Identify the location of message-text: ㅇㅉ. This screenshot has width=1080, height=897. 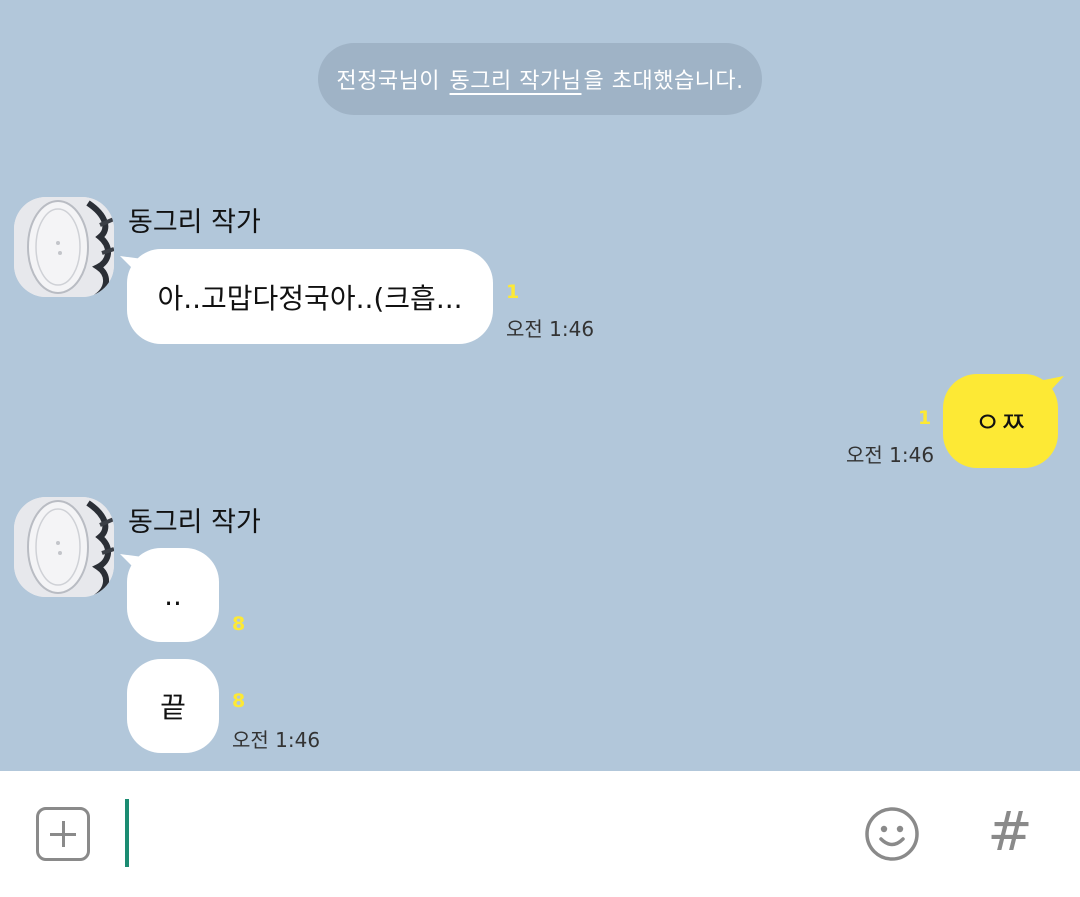
(1000, 422).